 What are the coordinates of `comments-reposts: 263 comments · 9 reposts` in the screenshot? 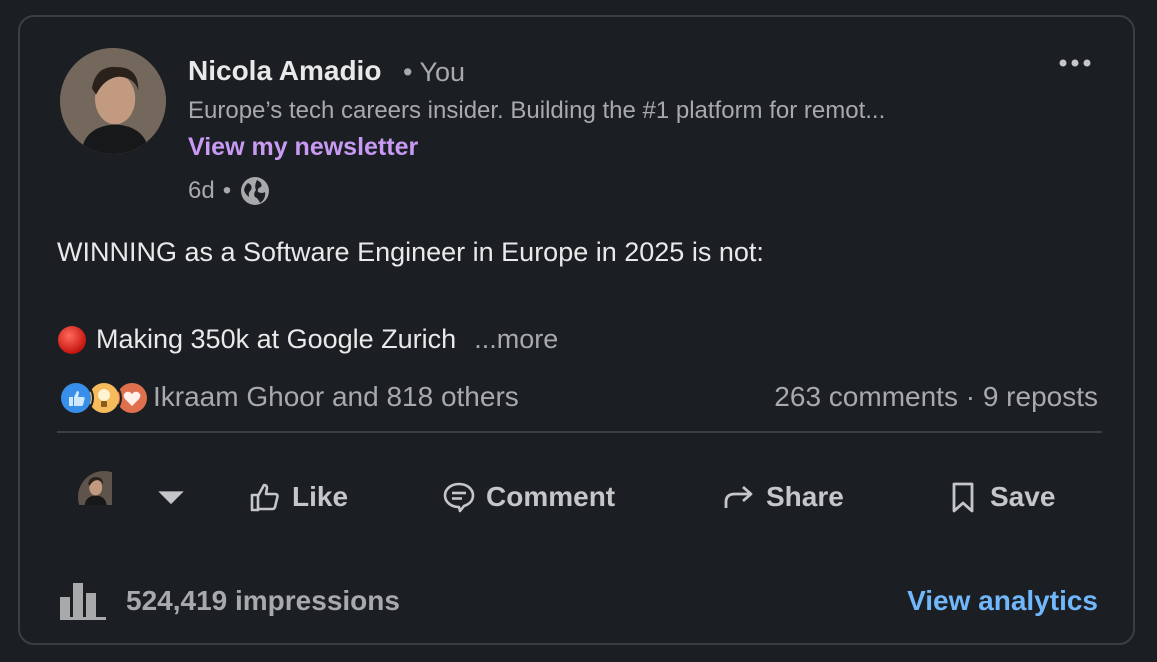 It's located at (936, 397).